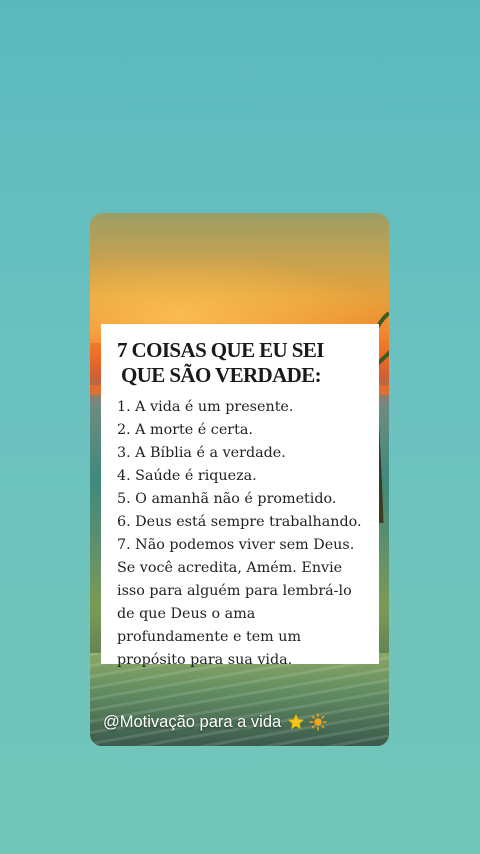  I want to click on title-line-1: 7 COISAS QUE EU SEI, so click(220, 350).